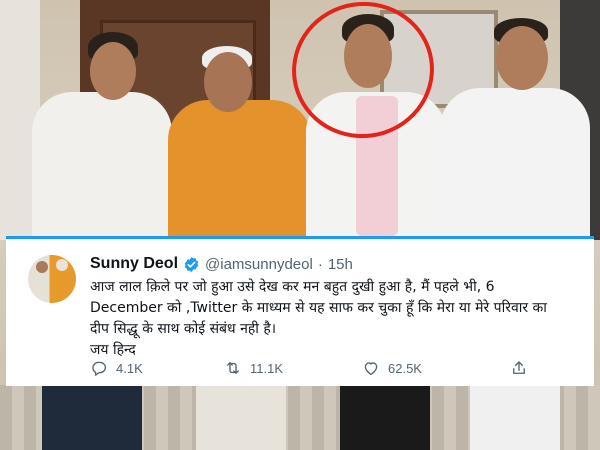 The height and width of the screenshot is (450, 600). I want to click on like-button: 62.5K, so click(392, 368).